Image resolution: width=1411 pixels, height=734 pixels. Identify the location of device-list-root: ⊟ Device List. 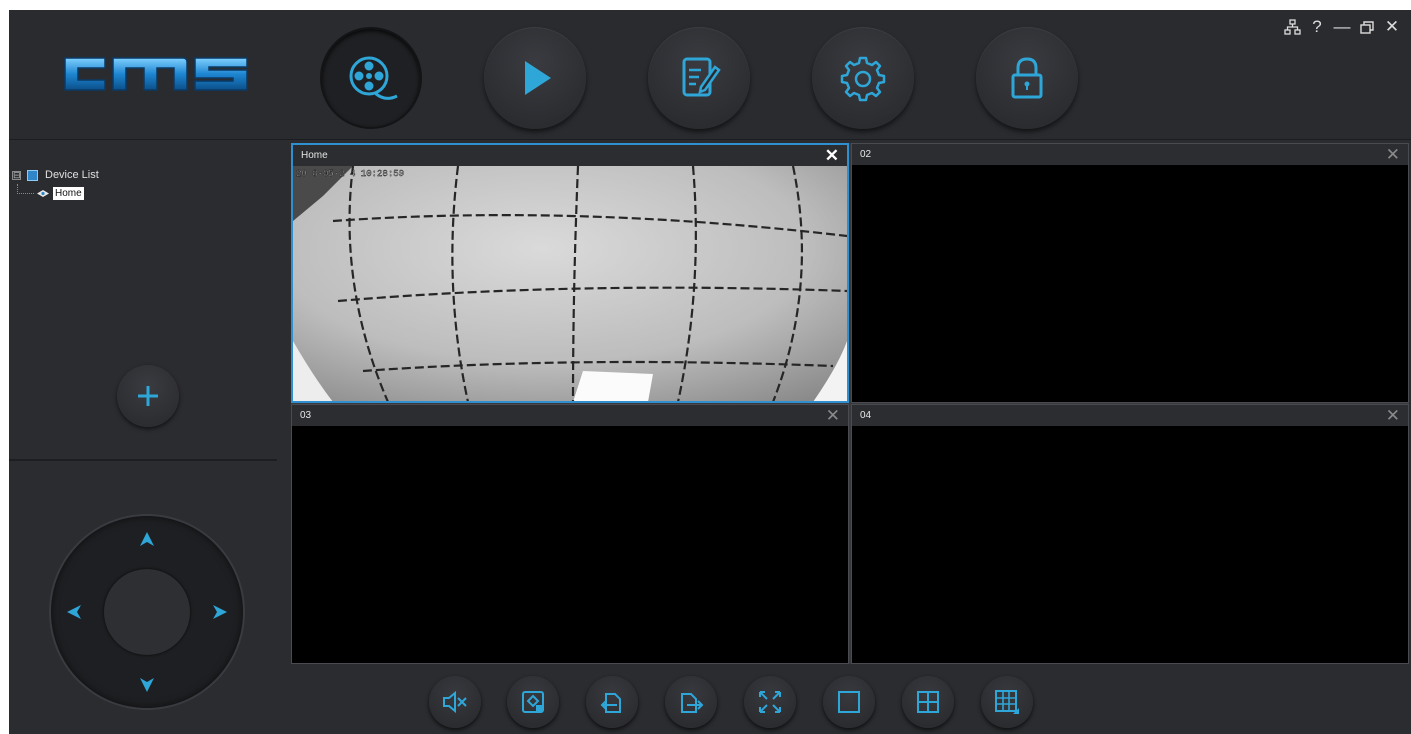
(55, 175).